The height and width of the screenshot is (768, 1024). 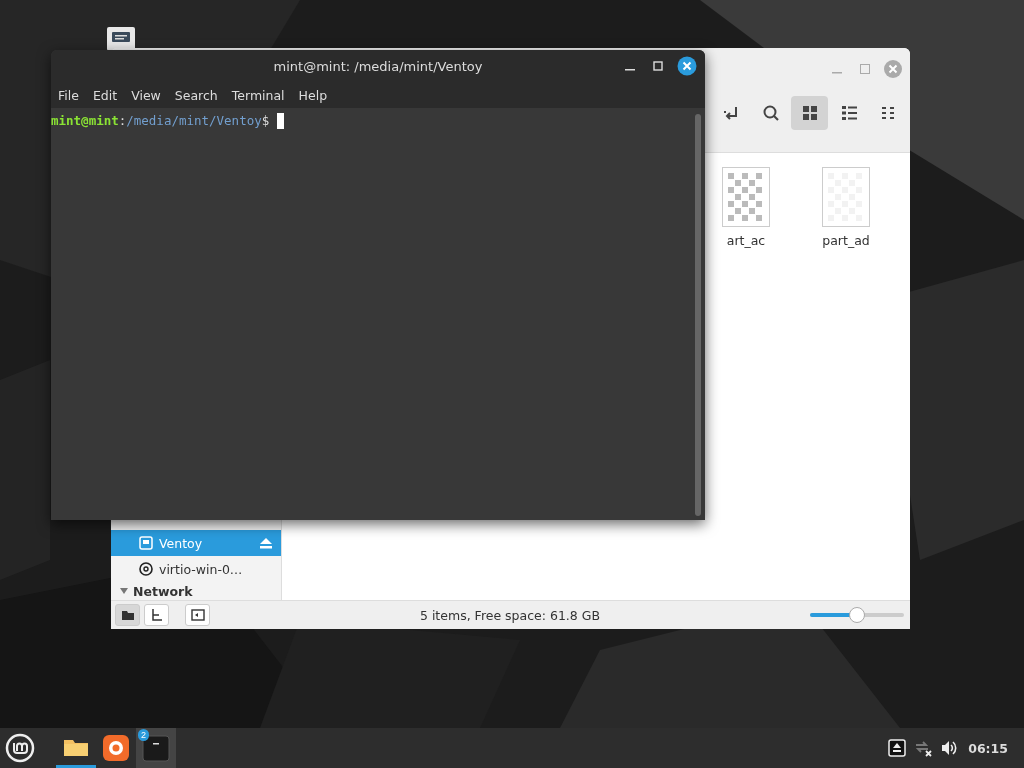 I want to click on icon-view-button, so click(x=809, y=113).